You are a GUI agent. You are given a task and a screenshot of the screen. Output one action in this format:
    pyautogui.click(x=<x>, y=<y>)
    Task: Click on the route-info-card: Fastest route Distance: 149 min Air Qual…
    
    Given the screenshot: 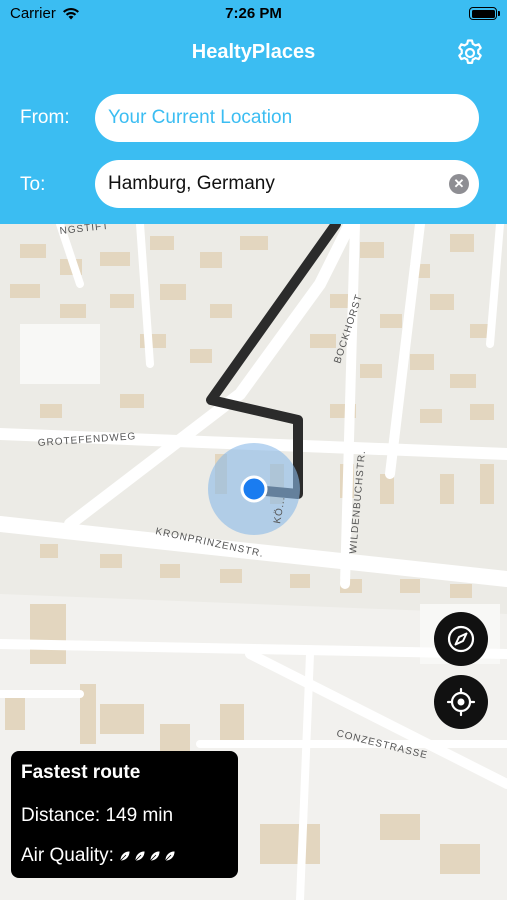 What is the action you would take?
    pyautogui.click(x=124, y=814)
    